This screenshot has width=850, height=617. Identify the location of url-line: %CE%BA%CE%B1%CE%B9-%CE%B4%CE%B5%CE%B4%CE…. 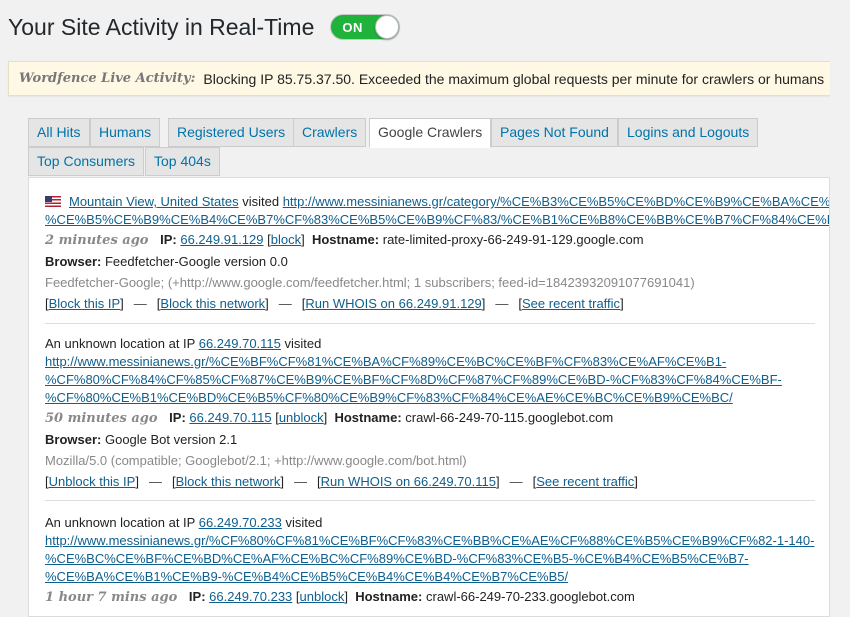
(437, 577).